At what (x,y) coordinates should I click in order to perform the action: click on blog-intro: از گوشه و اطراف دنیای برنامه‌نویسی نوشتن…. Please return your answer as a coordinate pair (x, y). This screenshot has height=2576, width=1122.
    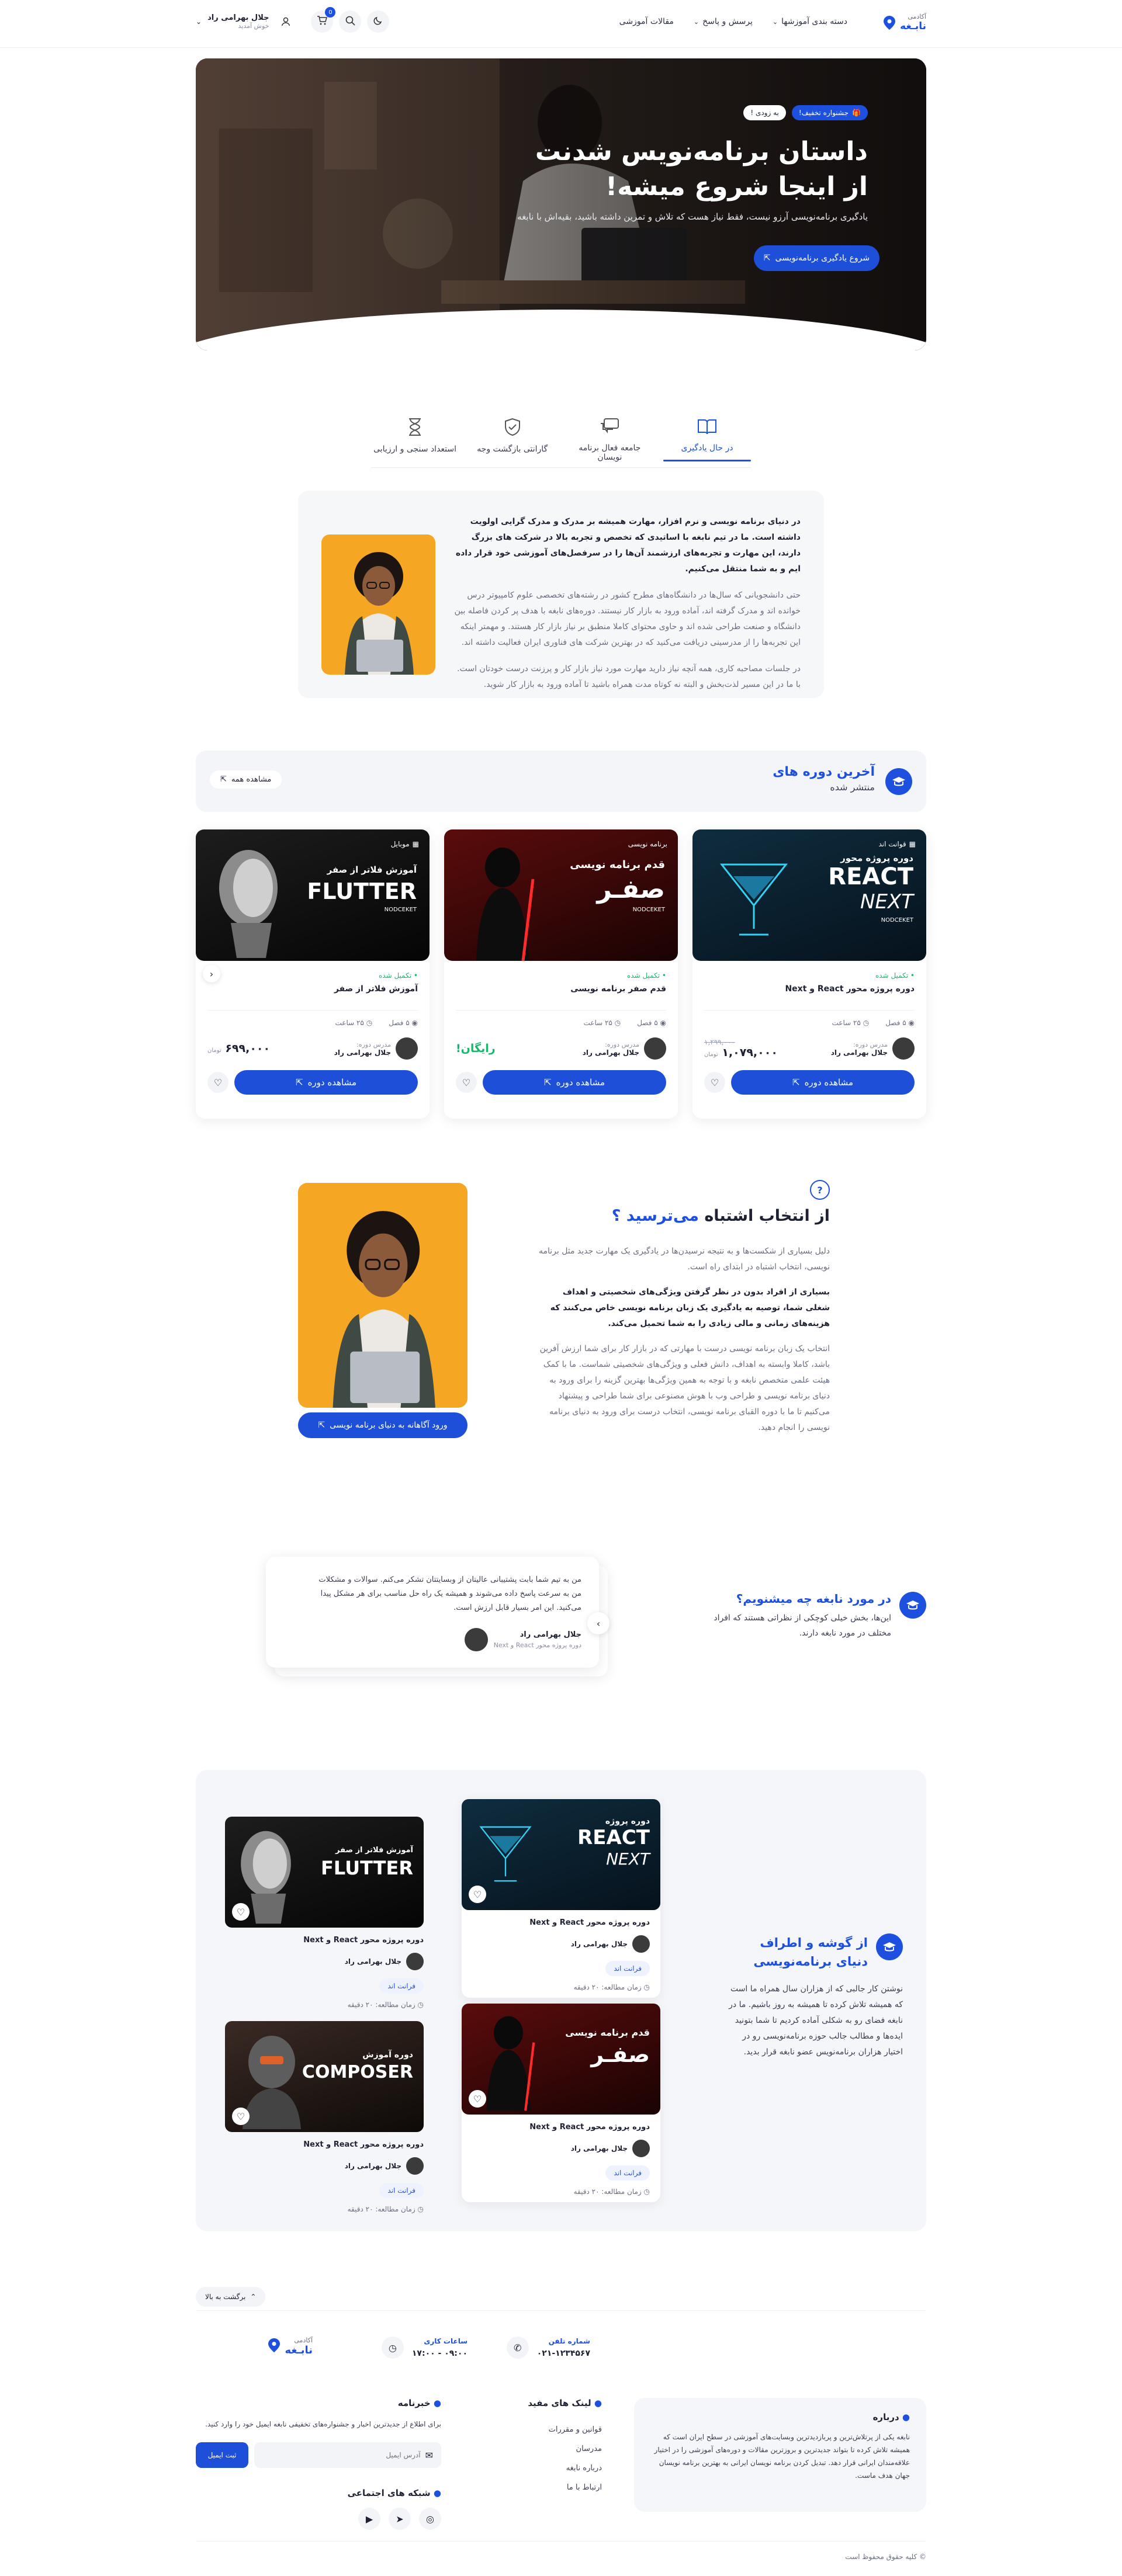
    Looking at the image, I should click on (815, 1997).